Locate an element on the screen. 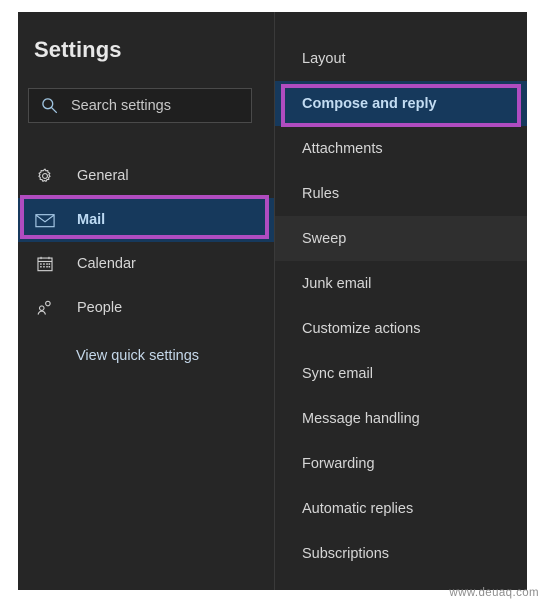 The image size is (543, 603). search-placeholder: Search settings is located at coordinates (121, 105).